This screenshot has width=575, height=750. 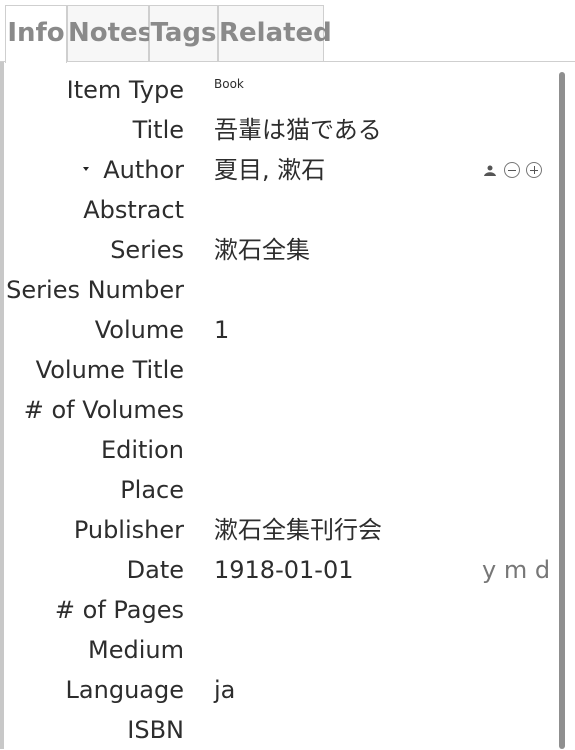 I want to click on author-label: Author, so click(x=143, y=170).